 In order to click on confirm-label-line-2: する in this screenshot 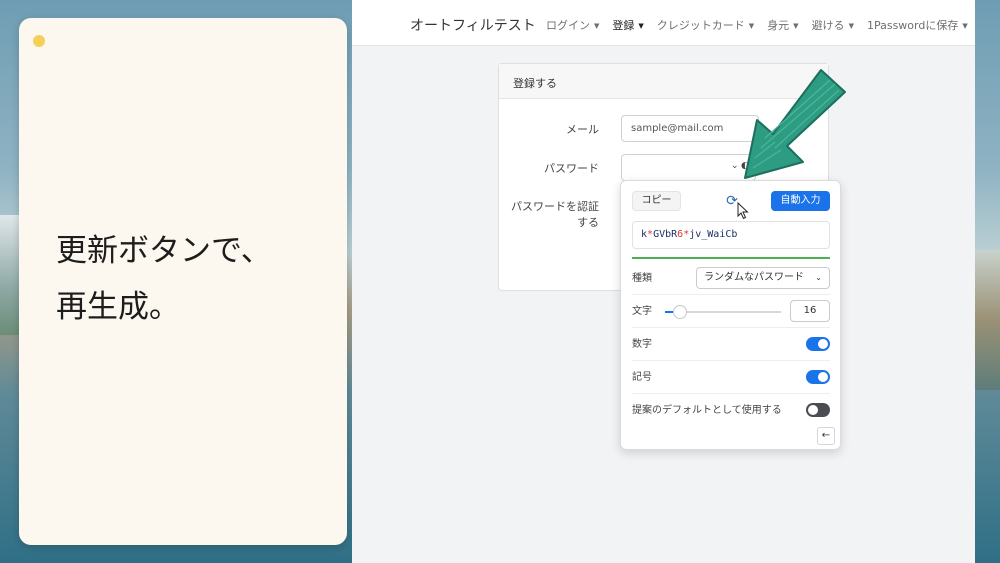, I will do `click(588, 222)`.